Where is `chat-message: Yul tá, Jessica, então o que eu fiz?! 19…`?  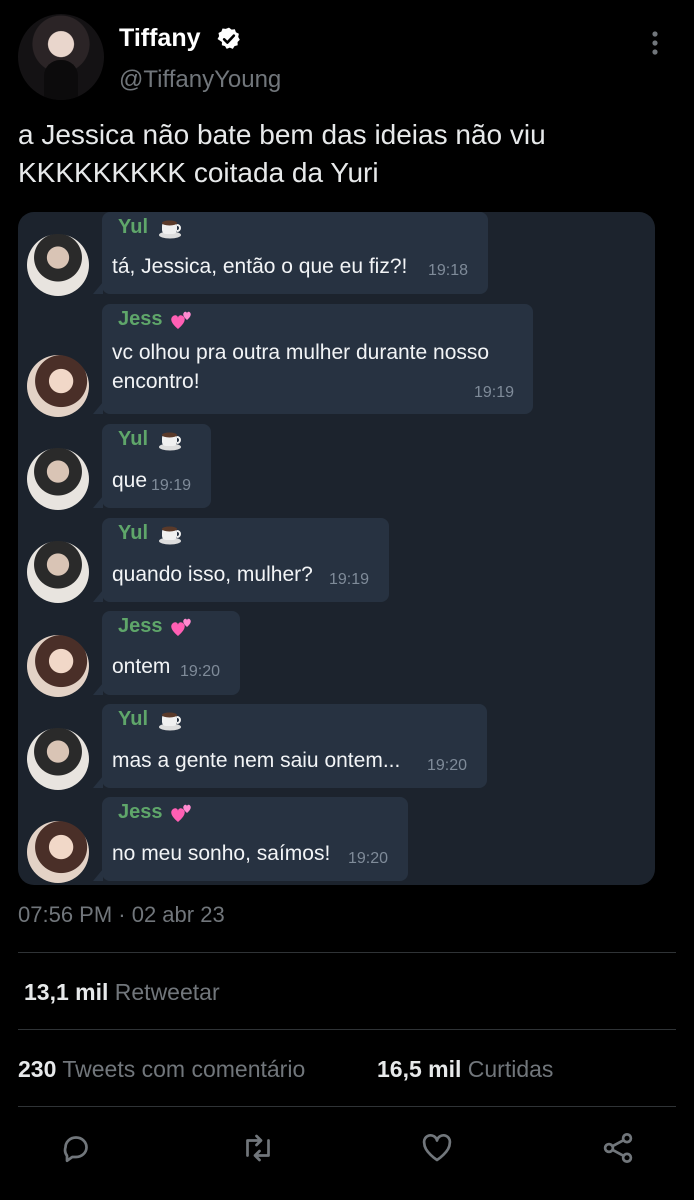
chat-message: Yul tá, Jessica, então o que eu fiz?! 19… is located at coordinates (336, 254).